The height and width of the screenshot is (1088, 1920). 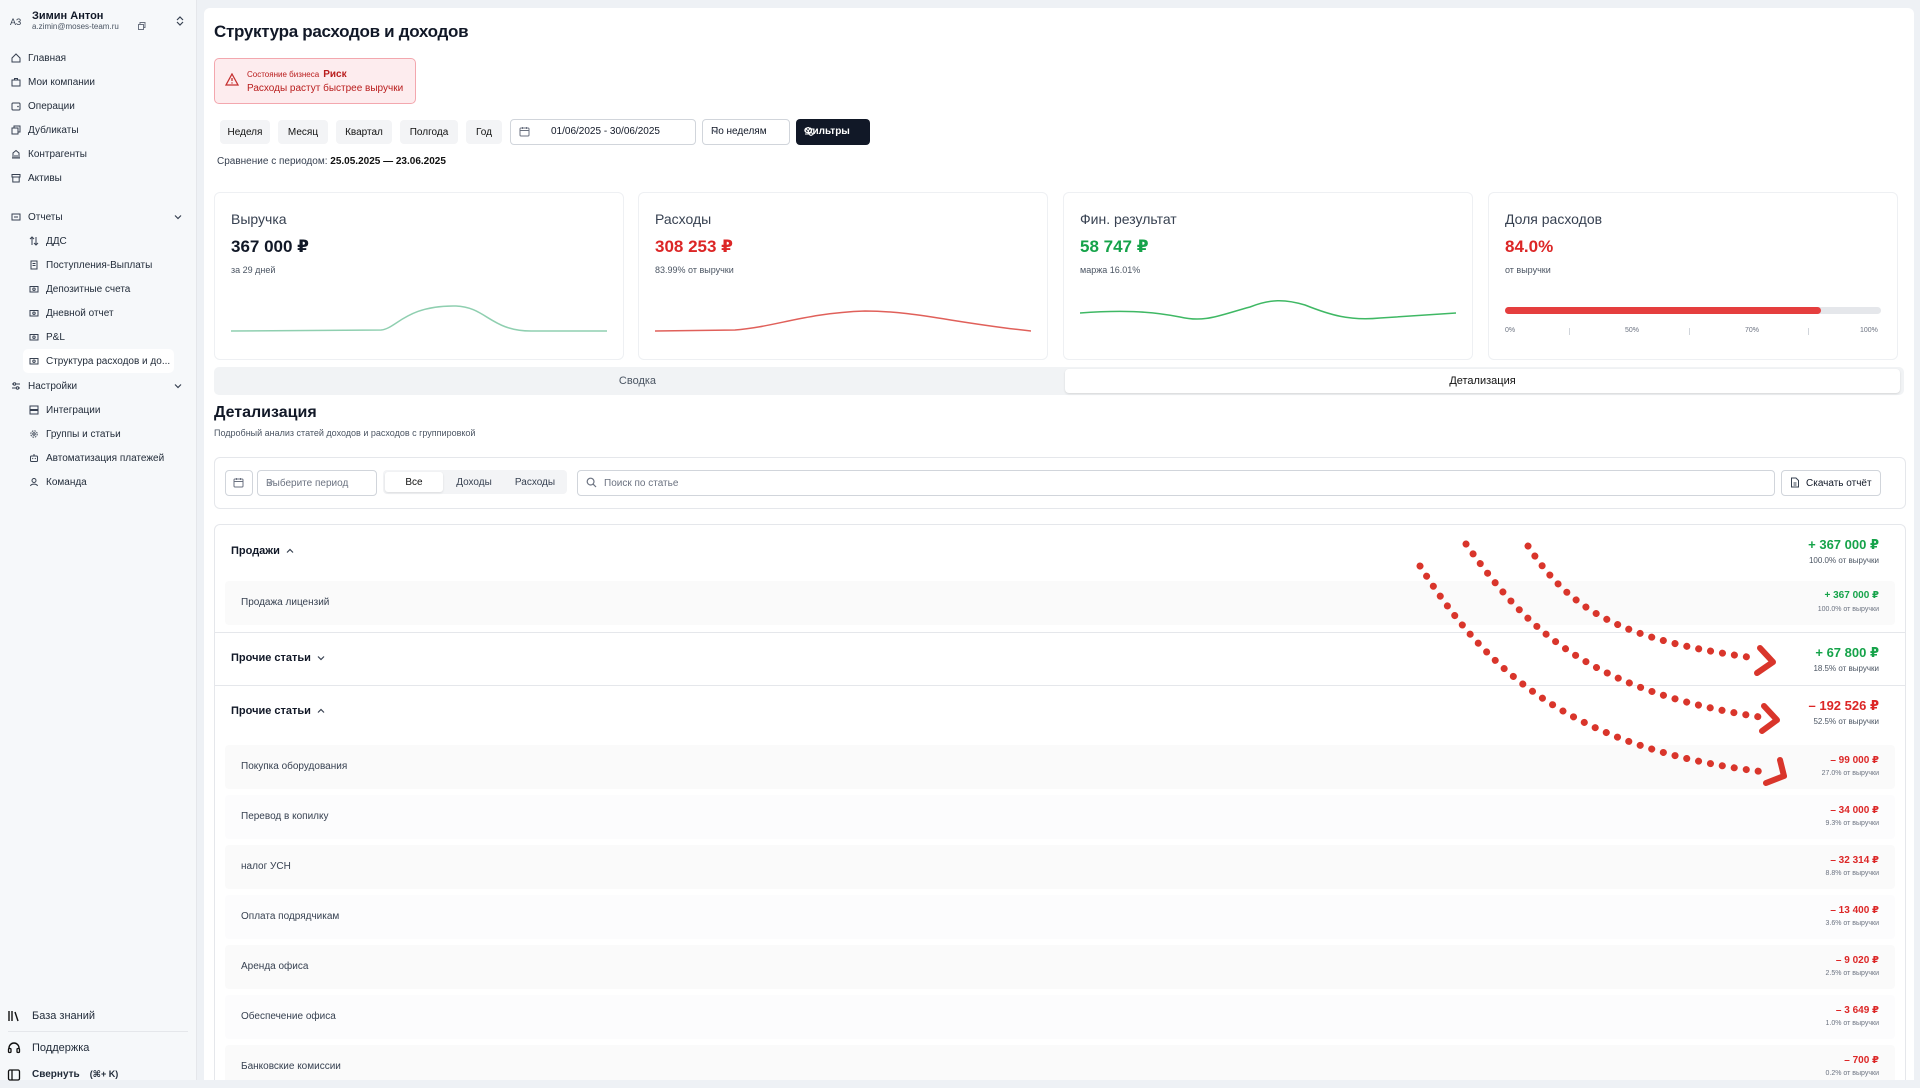 What do you see at coordinates (1268, 310) in the screenshot?
I see `result-sparkline` at bounding box center [1268, 310].